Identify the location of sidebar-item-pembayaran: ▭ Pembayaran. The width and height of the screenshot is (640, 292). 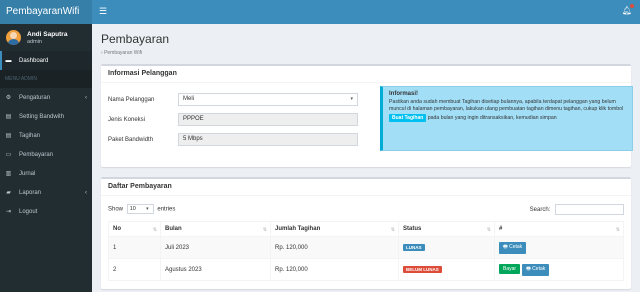
(46, 154).